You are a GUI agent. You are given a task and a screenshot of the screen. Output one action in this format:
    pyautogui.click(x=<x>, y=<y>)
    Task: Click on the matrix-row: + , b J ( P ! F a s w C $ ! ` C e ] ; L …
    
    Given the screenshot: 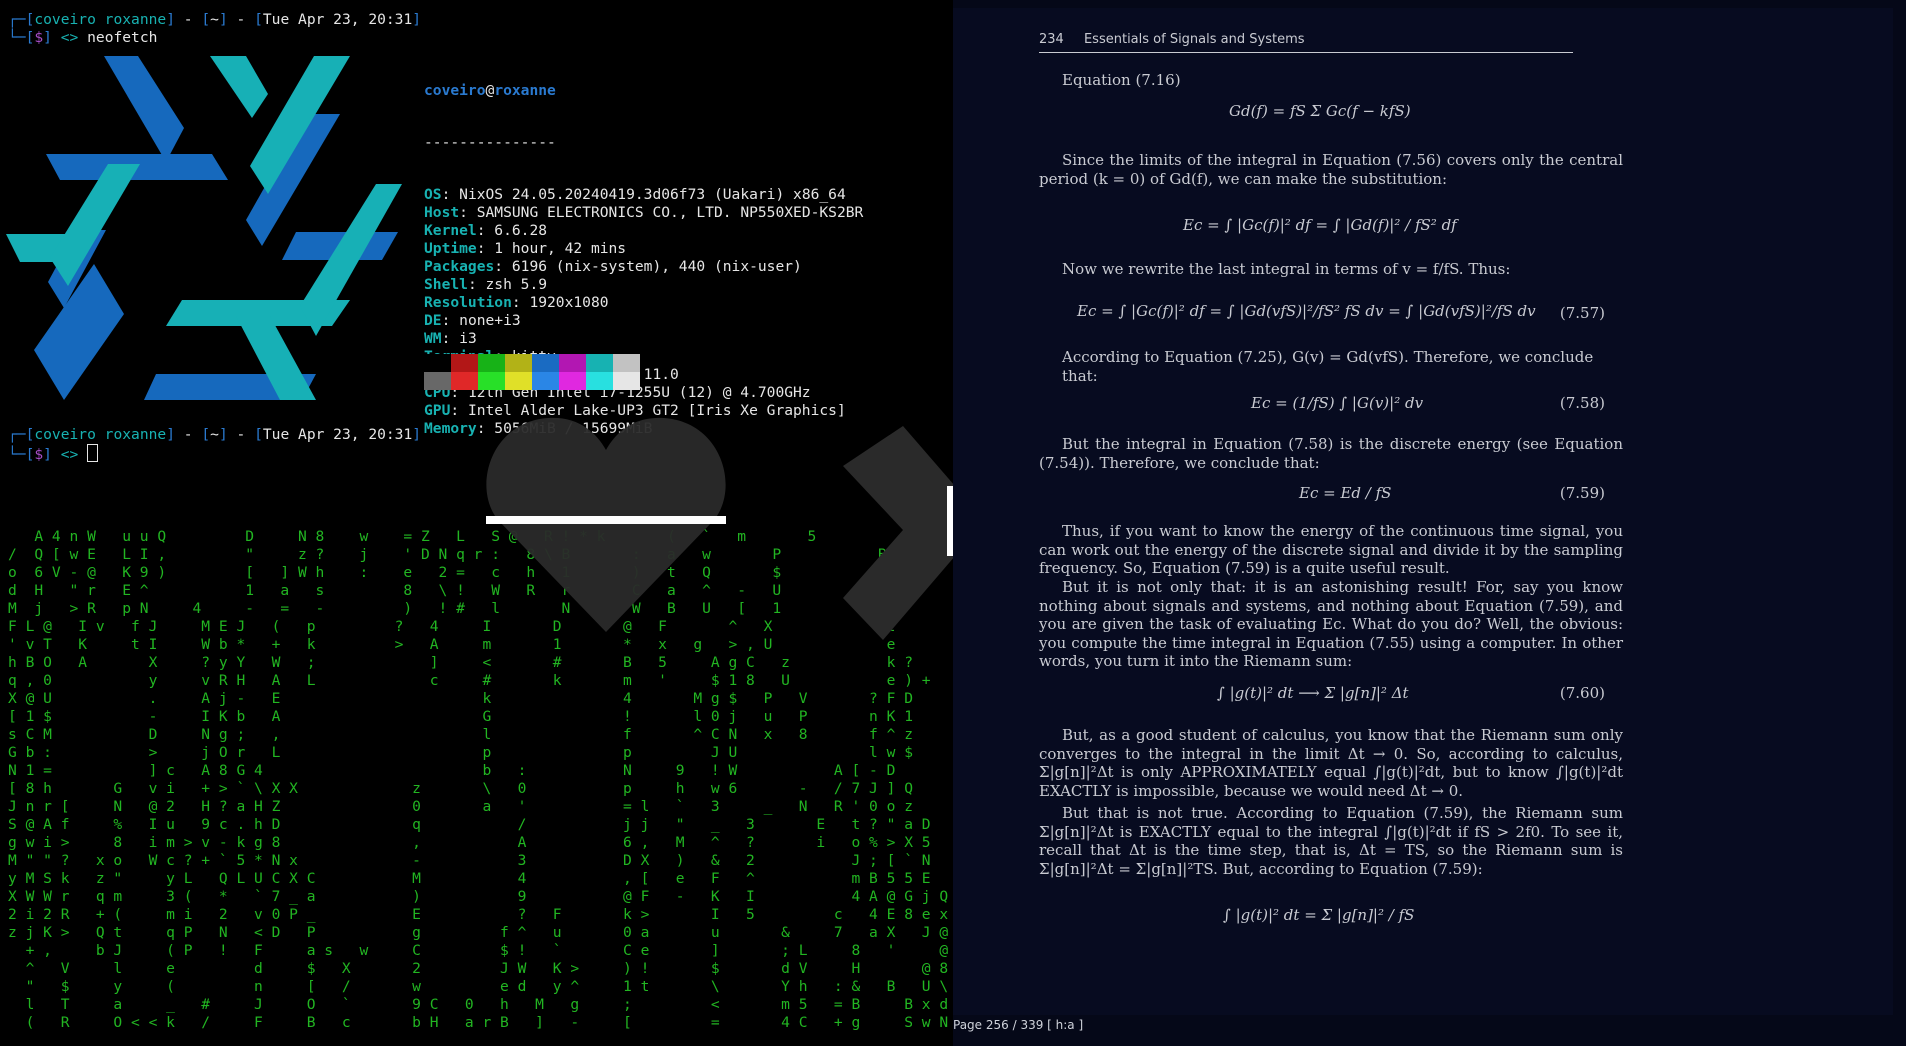 What is the action you would take?
    pyautogui.click(x=480, y=950)
    